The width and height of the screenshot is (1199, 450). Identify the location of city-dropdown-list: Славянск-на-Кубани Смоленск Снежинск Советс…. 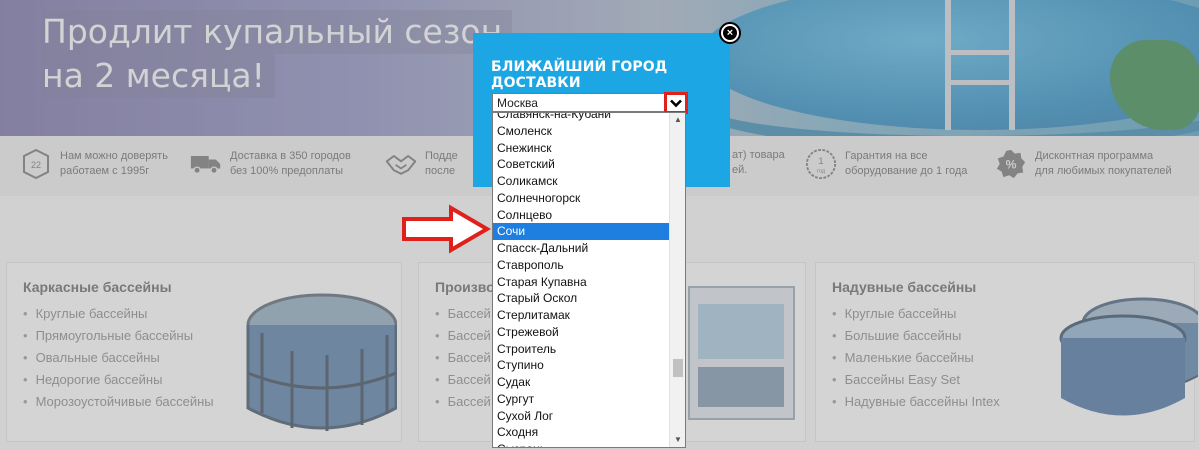
(589, 280).